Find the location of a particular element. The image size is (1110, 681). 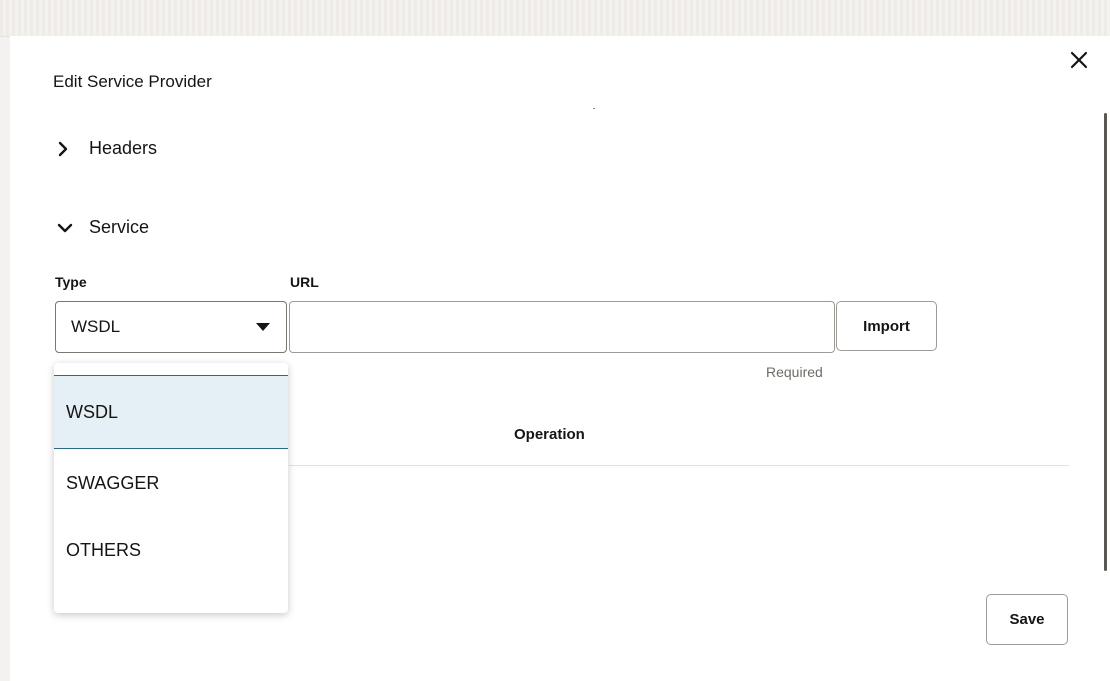

background-banner is located at coordinates (555, 18).